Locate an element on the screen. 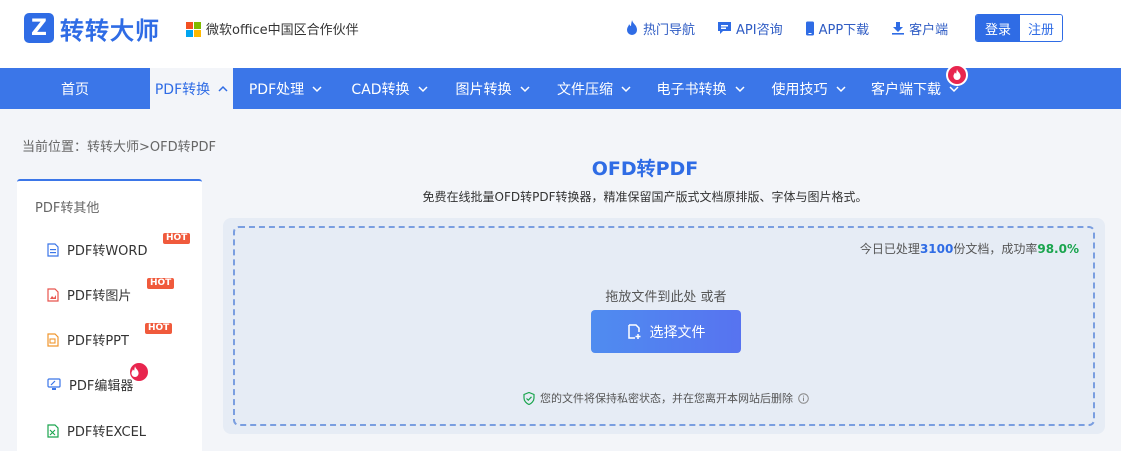 Image resolution: width=1121 pixels, height=451 pixels. sidebar-item-label: PDF转EXCEL is located at coordinates (107, 432).